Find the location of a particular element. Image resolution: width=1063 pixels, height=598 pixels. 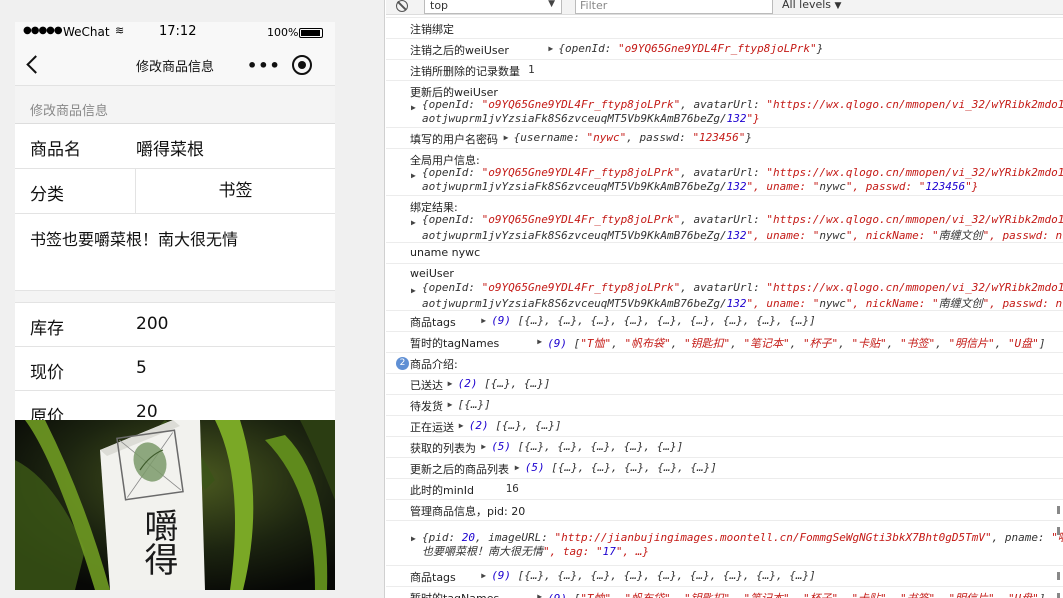

log-object-preview: [{…}] is located at coordinates (474, 404).